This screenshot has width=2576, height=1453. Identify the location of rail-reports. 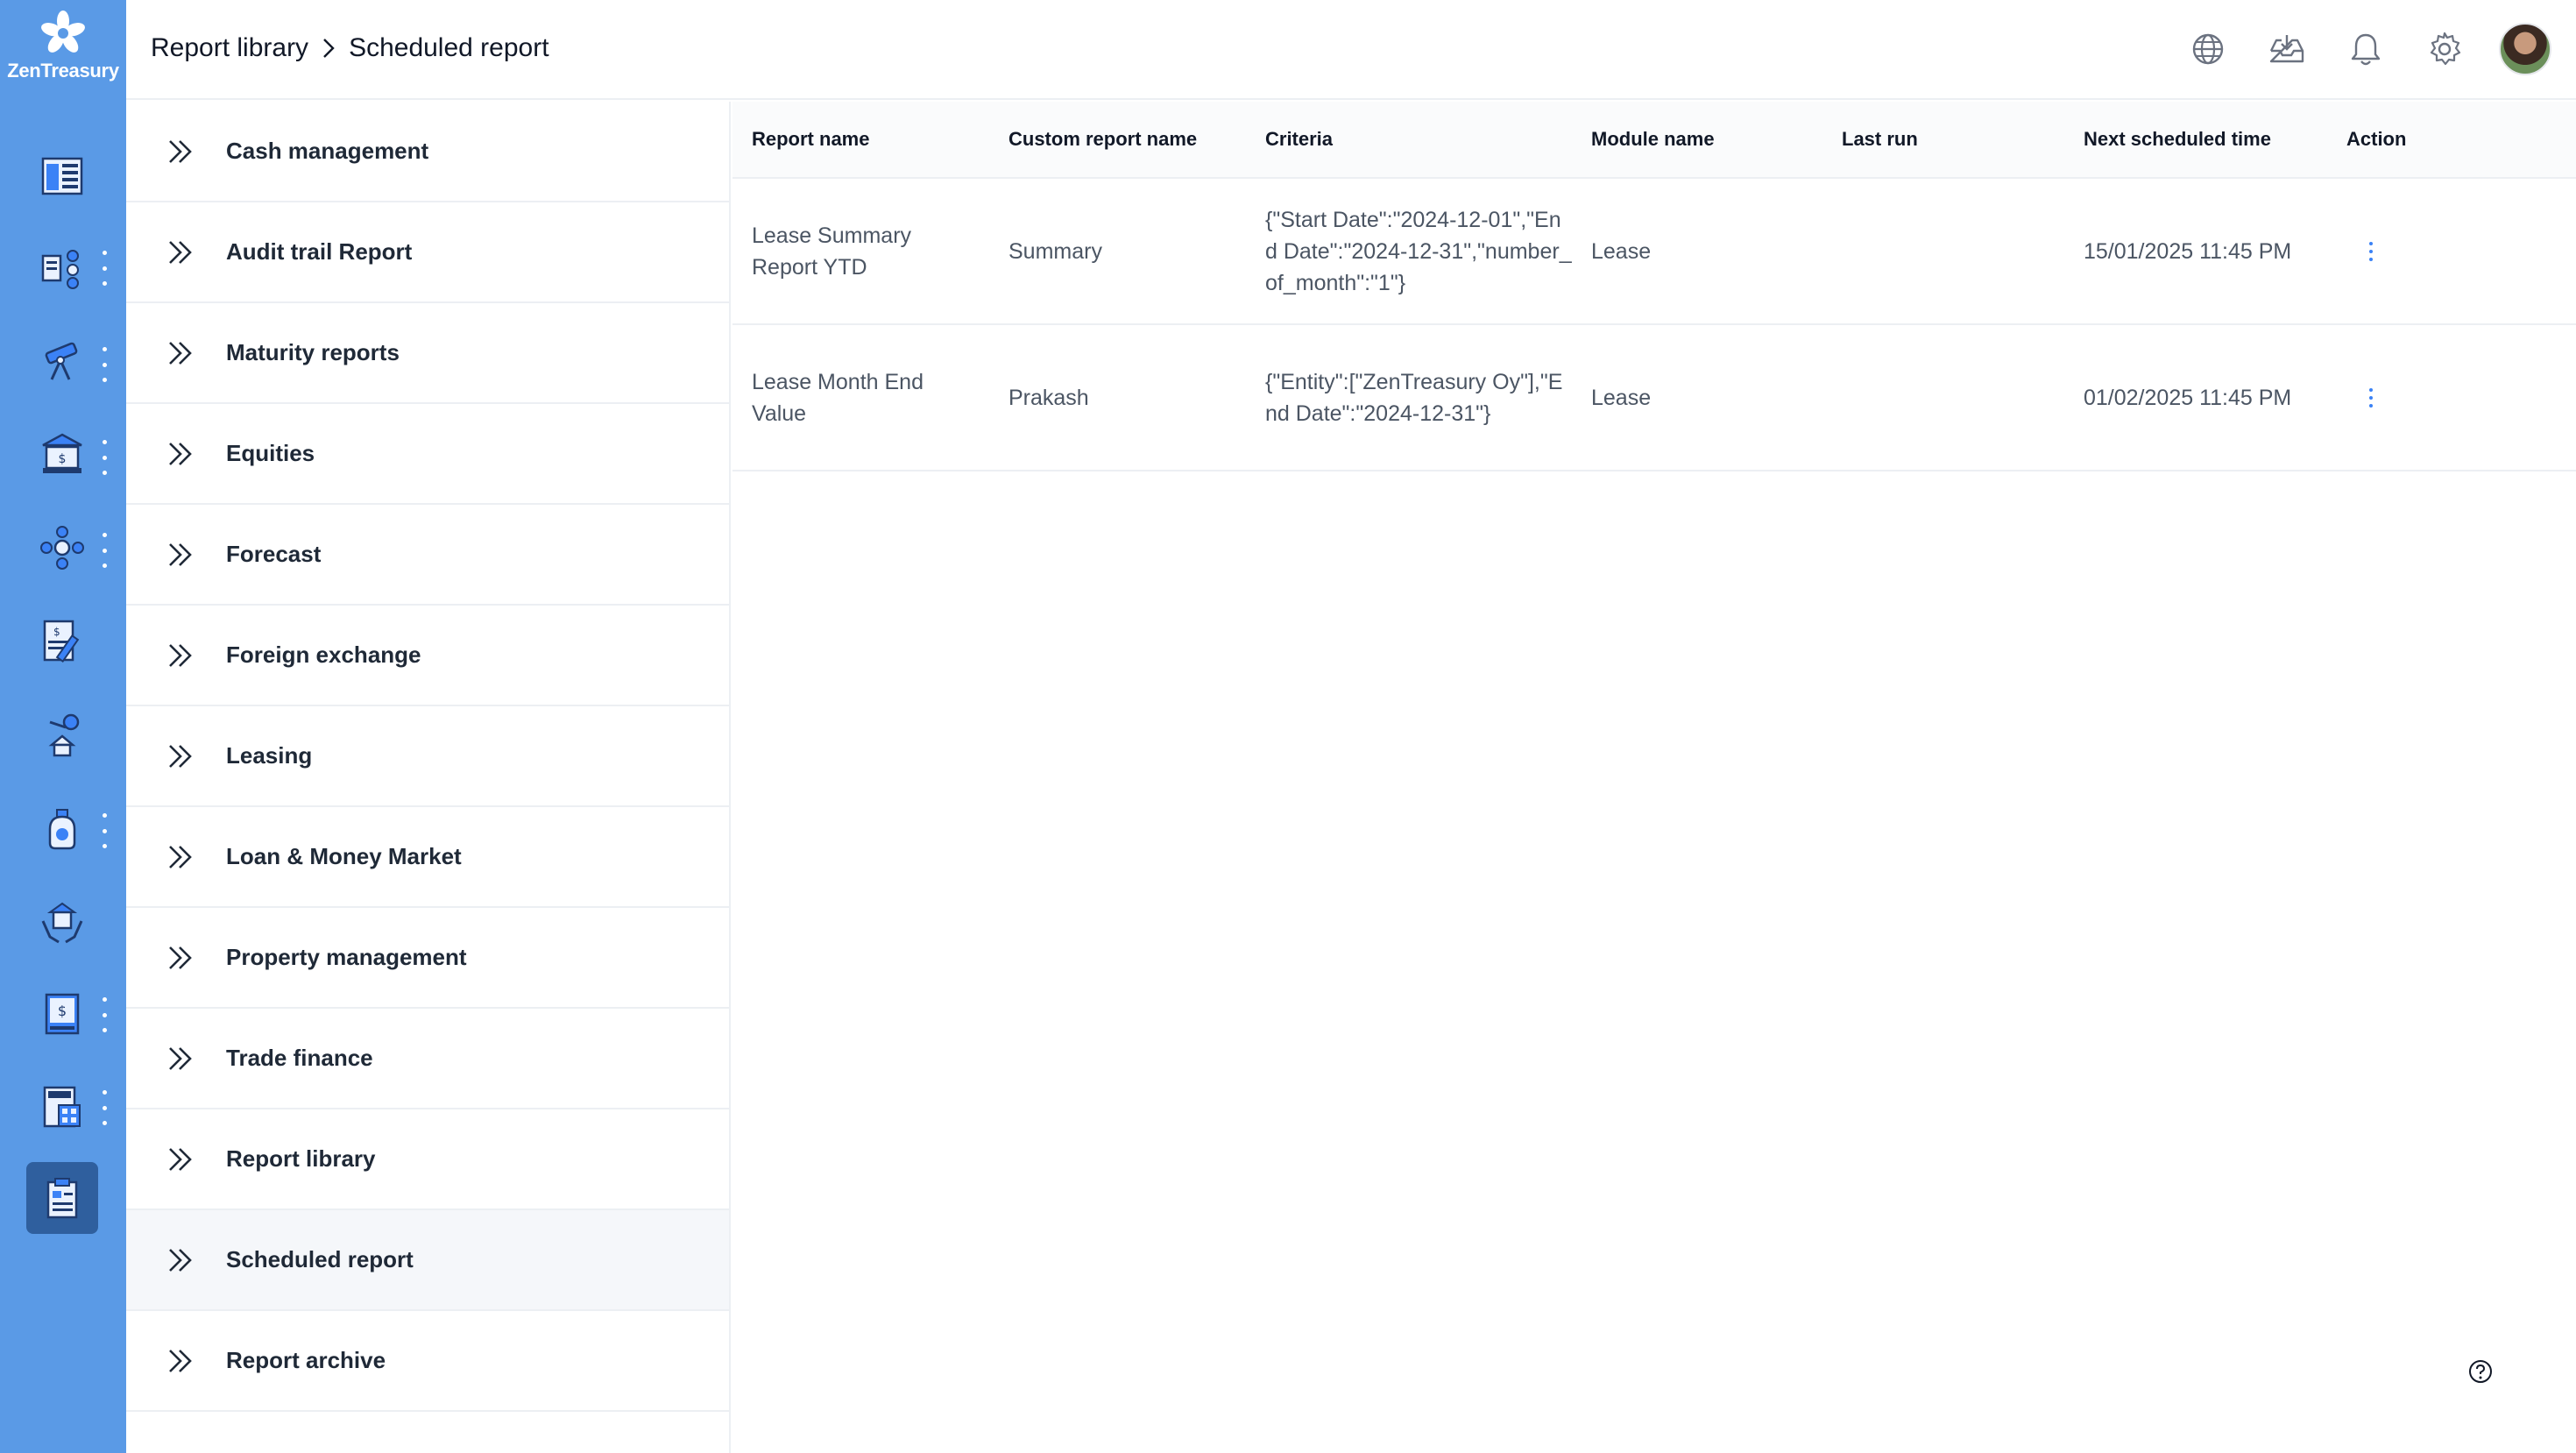
(62, 1198).